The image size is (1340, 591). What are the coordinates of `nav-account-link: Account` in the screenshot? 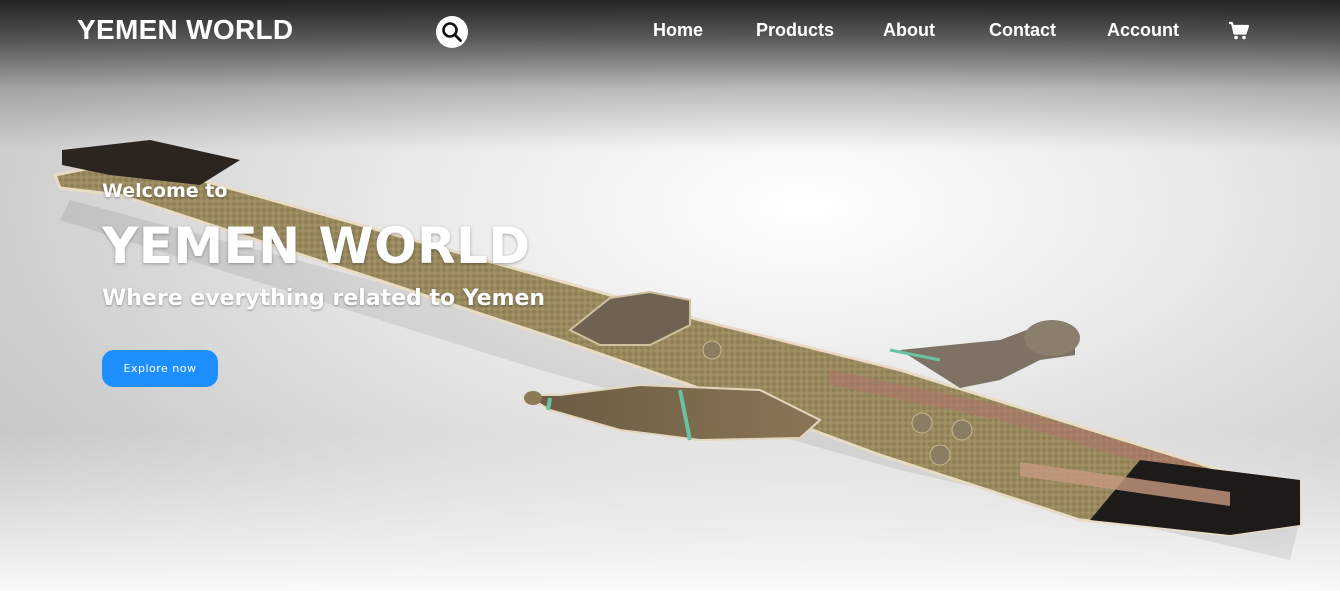 It's located at (1143, 30).